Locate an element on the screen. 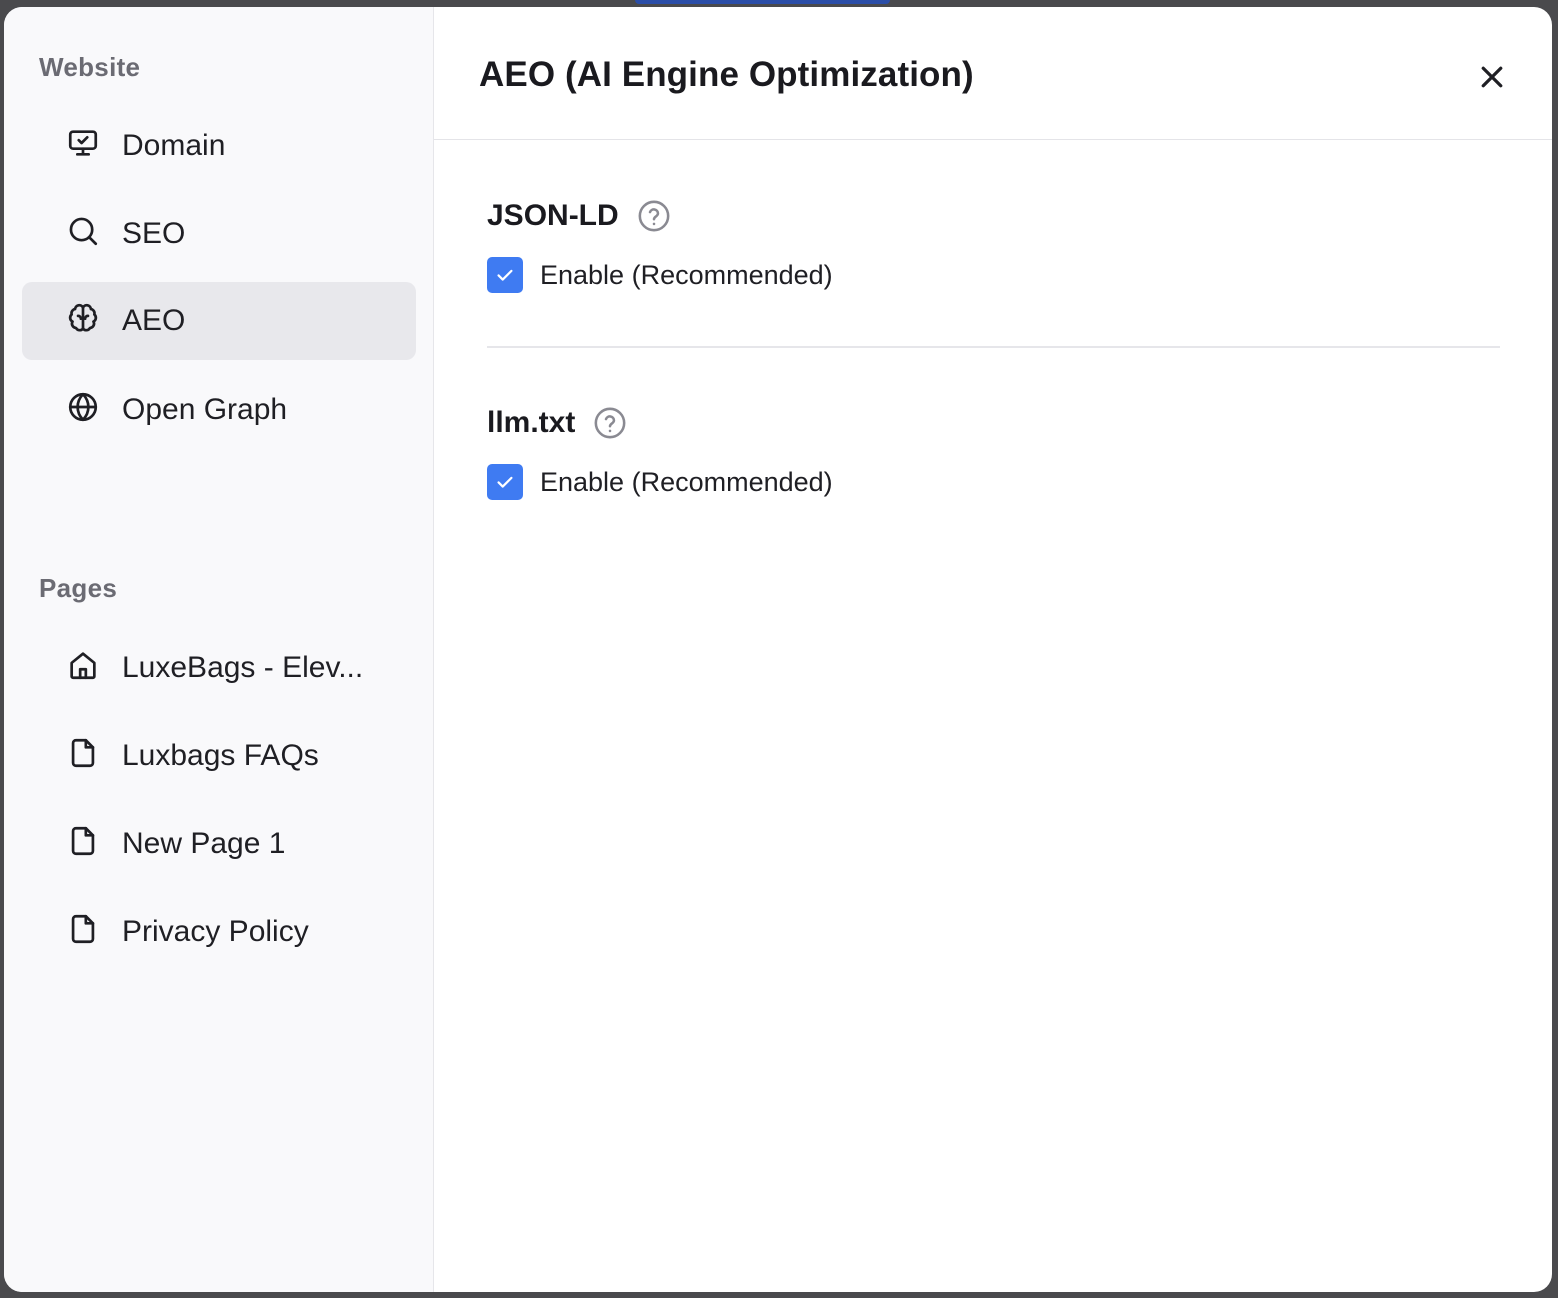 The image size is (1558, 1298). checkbox-row-json-ld: Enable (Recommended) is located at coordinates (660, 275).